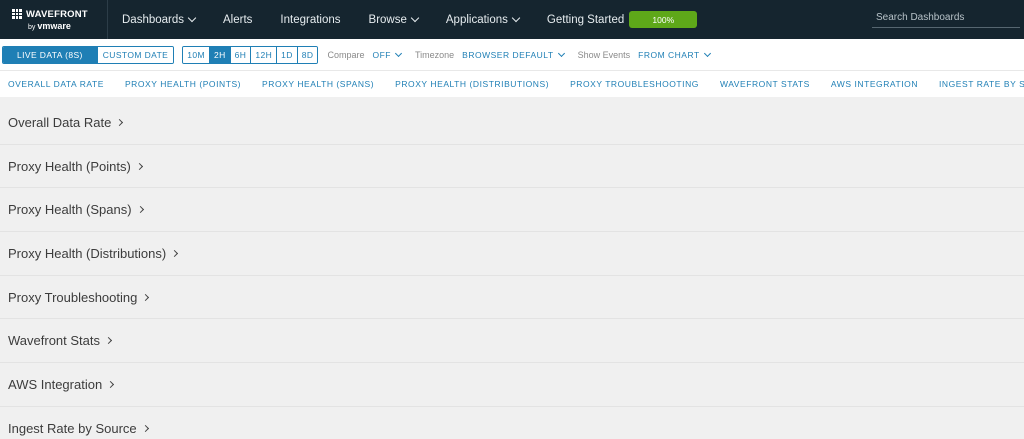 The width and height of the screenshot is (1024, 439). Describe the element at coordinates (60, 122) in the screenshot. I see `section-title: Overall Data Rate` at that location.